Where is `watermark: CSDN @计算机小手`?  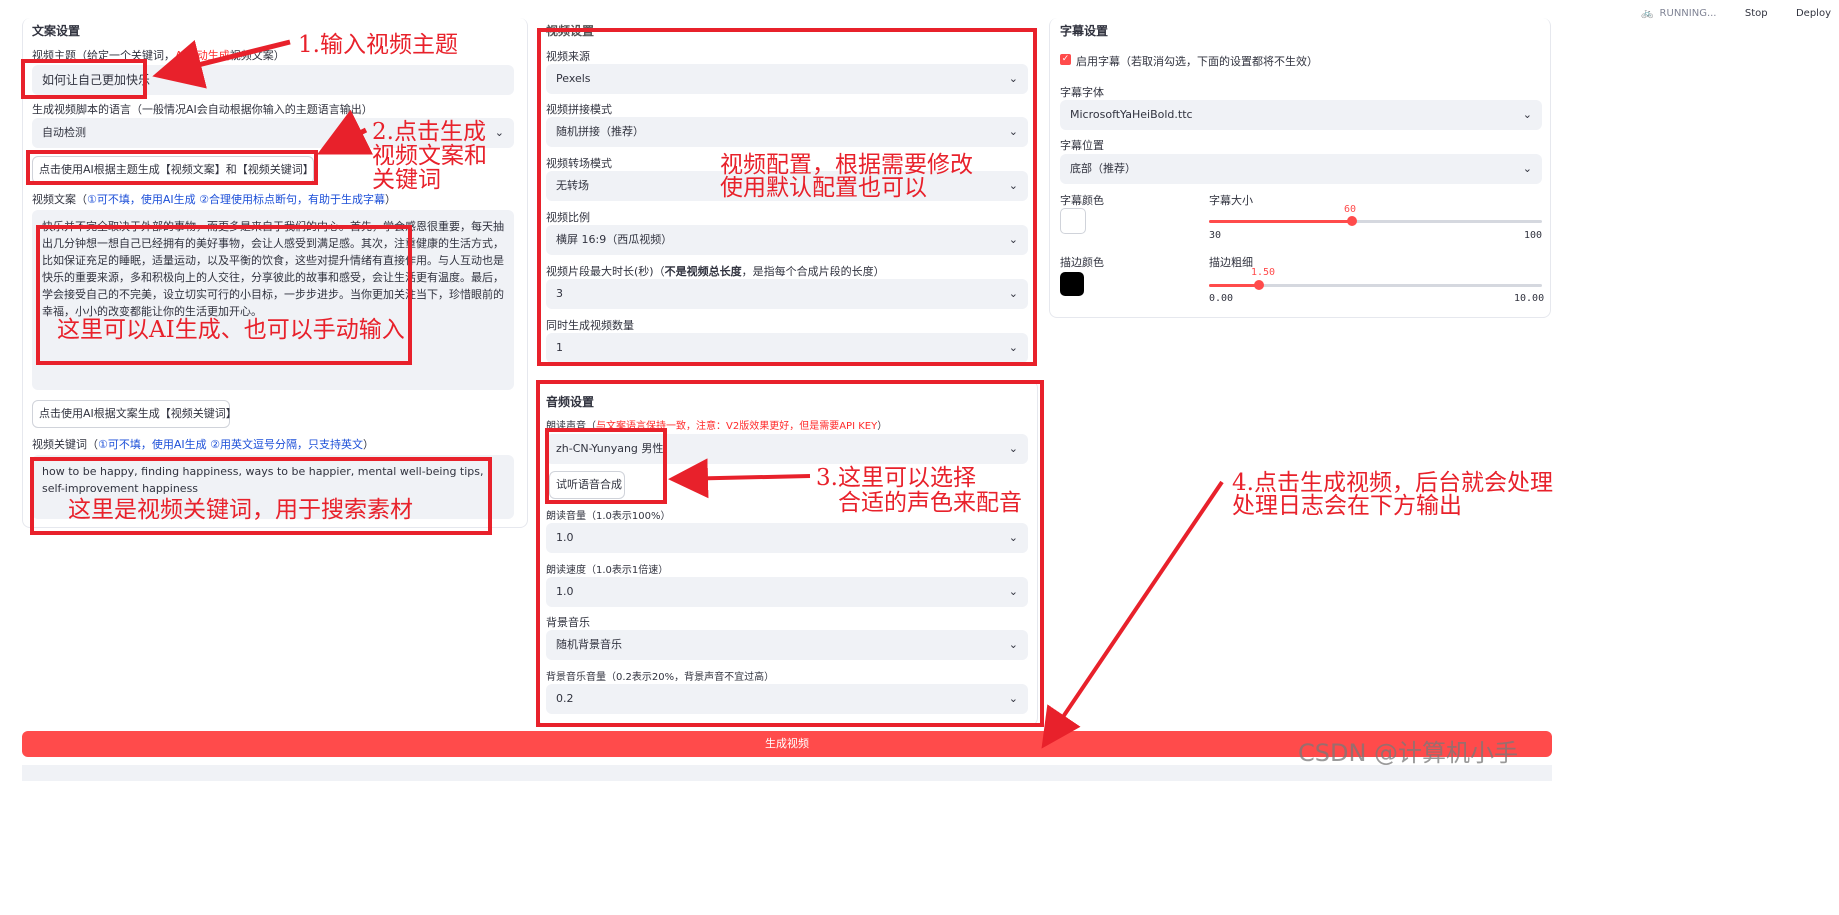
watermark: CSDN @计算机小手 is located at coordinates (1408, 753).